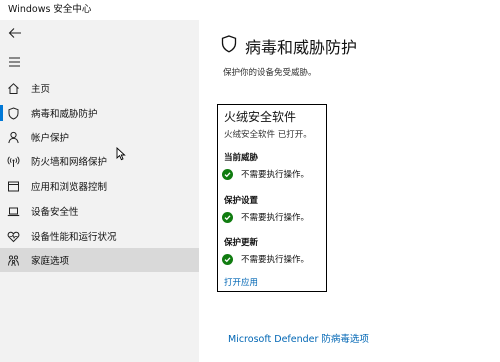  Describe the element at coordinates (50, 261) in the screenshot. I see `sidebar-item-label: 家庭选项` at that location.